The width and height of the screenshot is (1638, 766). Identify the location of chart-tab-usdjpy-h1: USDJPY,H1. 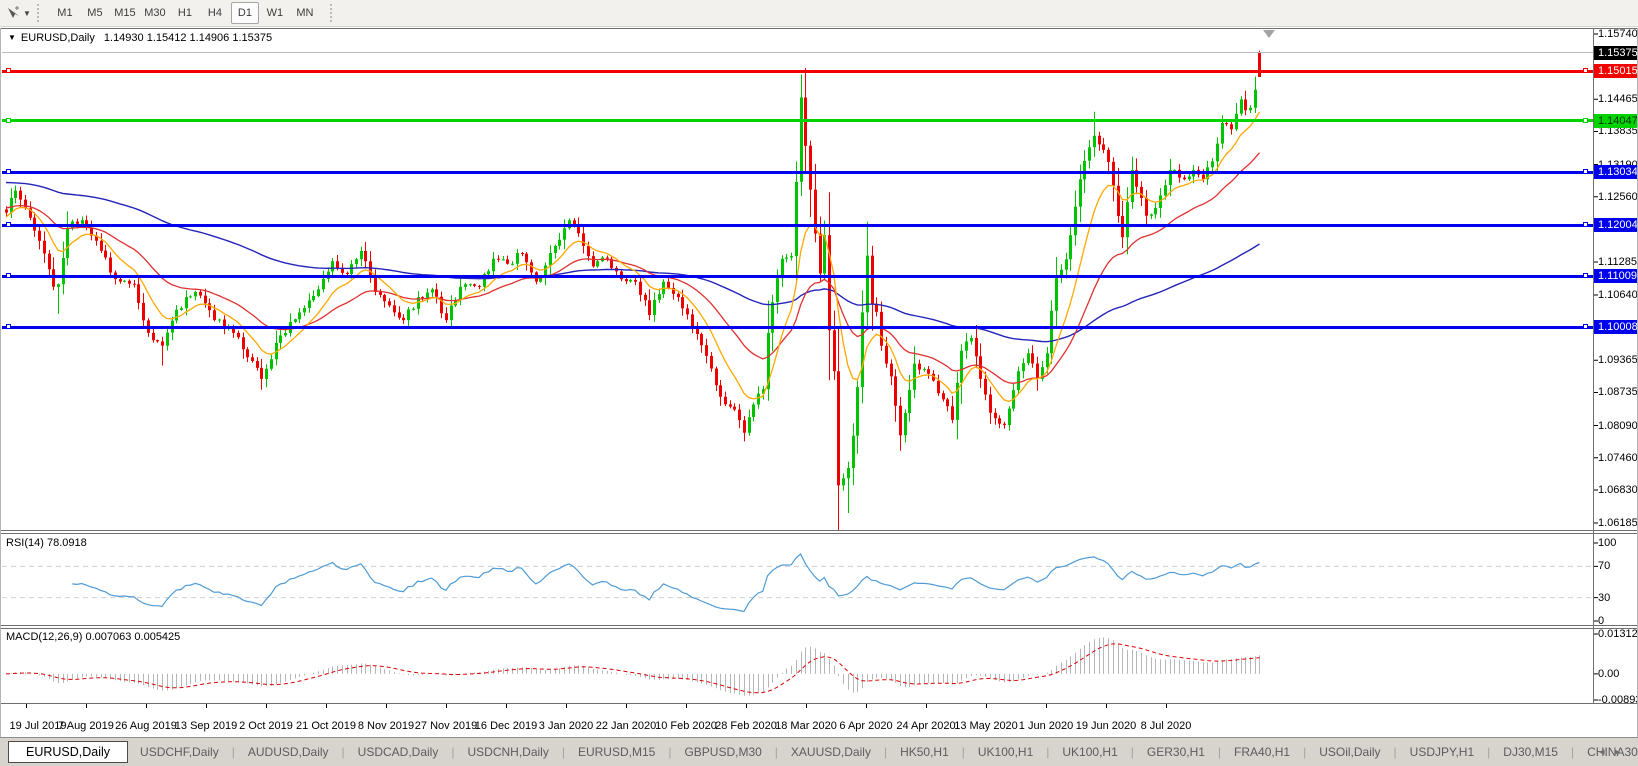
(1442, 752).